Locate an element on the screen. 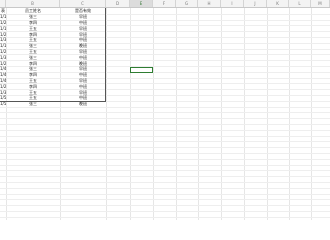 The image size is (330, 240). column-header-bar: BCDEFGHIJKLM is located at coordinates (165, 4).